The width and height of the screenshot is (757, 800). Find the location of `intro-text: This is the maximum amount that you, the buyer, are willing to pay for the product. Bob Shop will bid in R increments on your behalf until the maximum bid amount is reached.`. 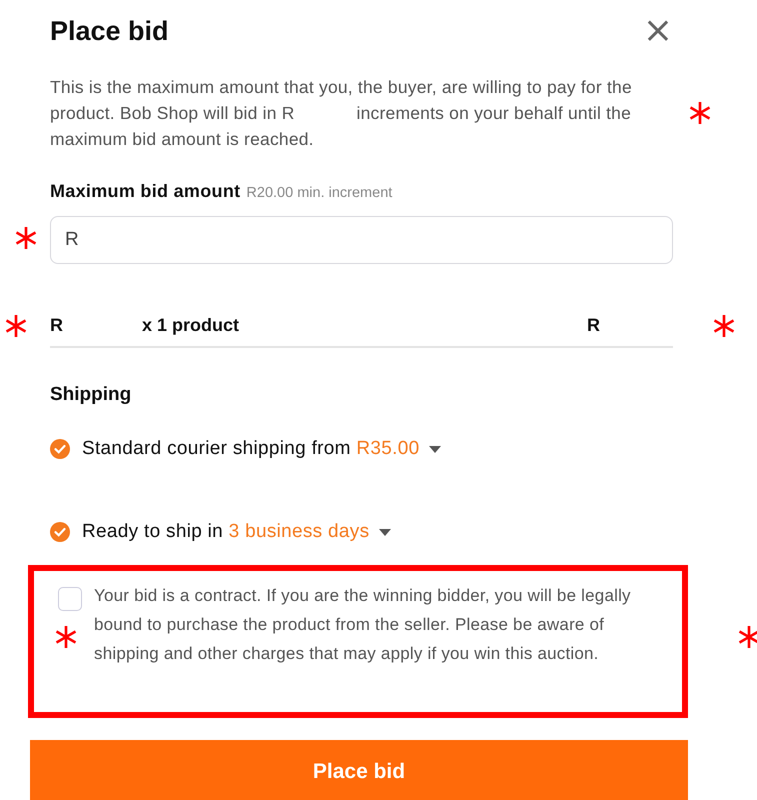

intro-text: This is the maximum amount that you, the buyer, are willing to pay for the product. Bob Shop will bid in R increments on your behalf until the maximum bid amount is reached. is located at coordinates (341, 113).